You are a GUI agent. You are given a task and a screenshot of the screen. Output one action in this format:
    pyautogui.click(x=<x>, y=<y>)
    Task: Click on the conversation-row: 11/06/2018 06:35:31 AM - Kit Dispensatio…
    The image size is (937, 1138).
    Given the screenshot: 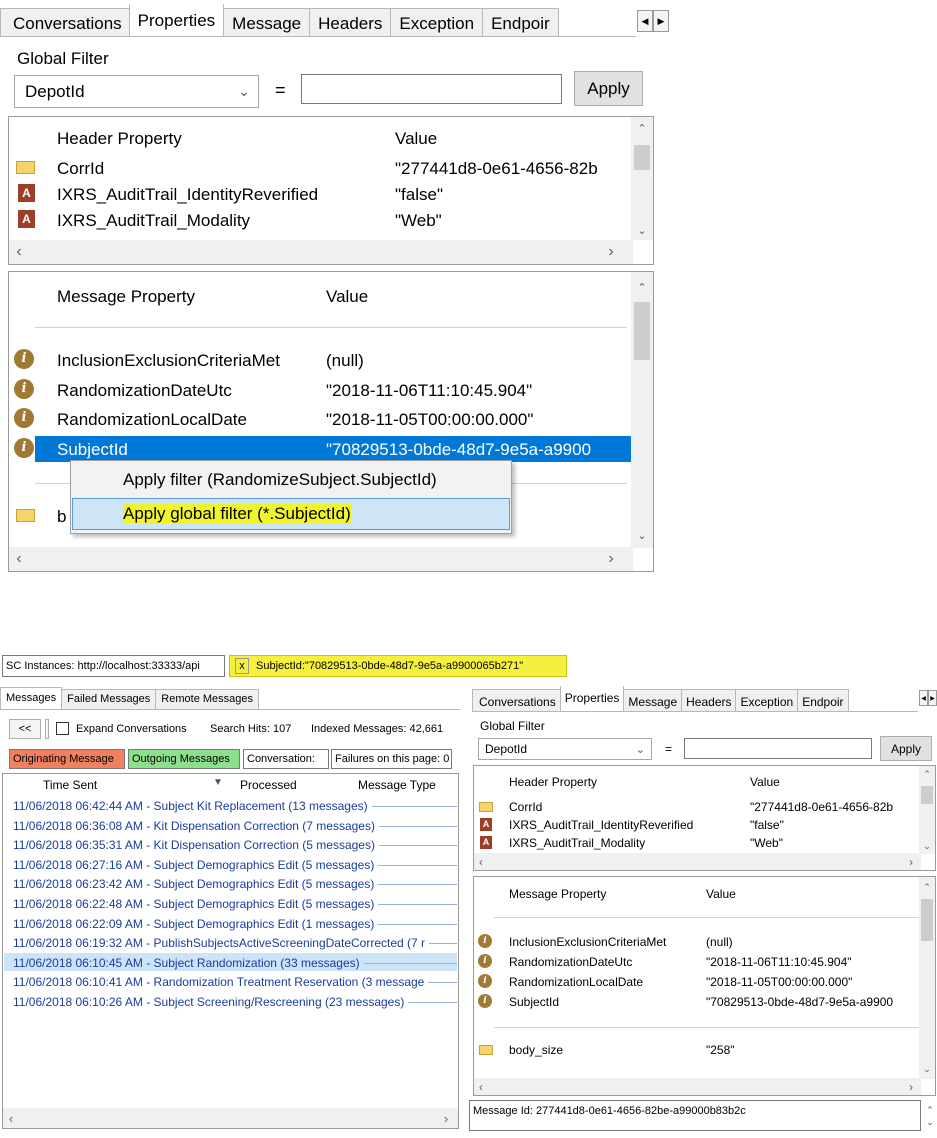 What is the action you would take?
    pyautogui.click(x=230, y=844)
    